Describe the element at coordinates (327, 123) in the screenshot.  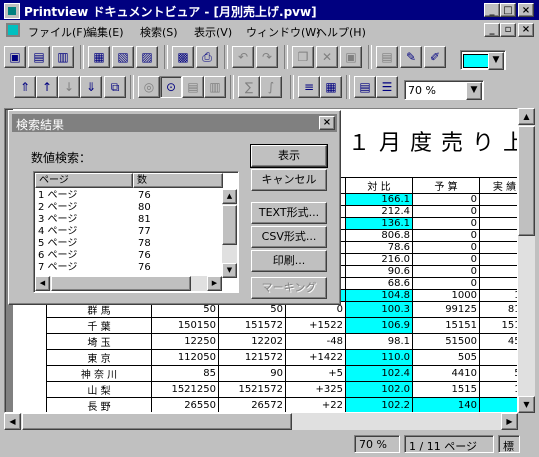
I see `dialog-close-button: ×` at that location.